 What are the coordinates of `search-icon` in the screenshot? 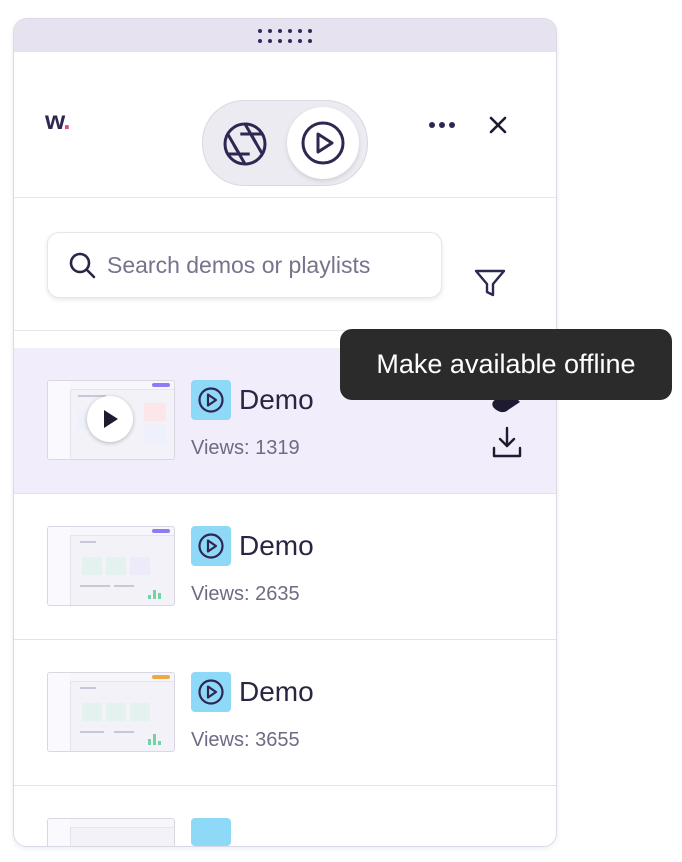 It's located at (82, 265).